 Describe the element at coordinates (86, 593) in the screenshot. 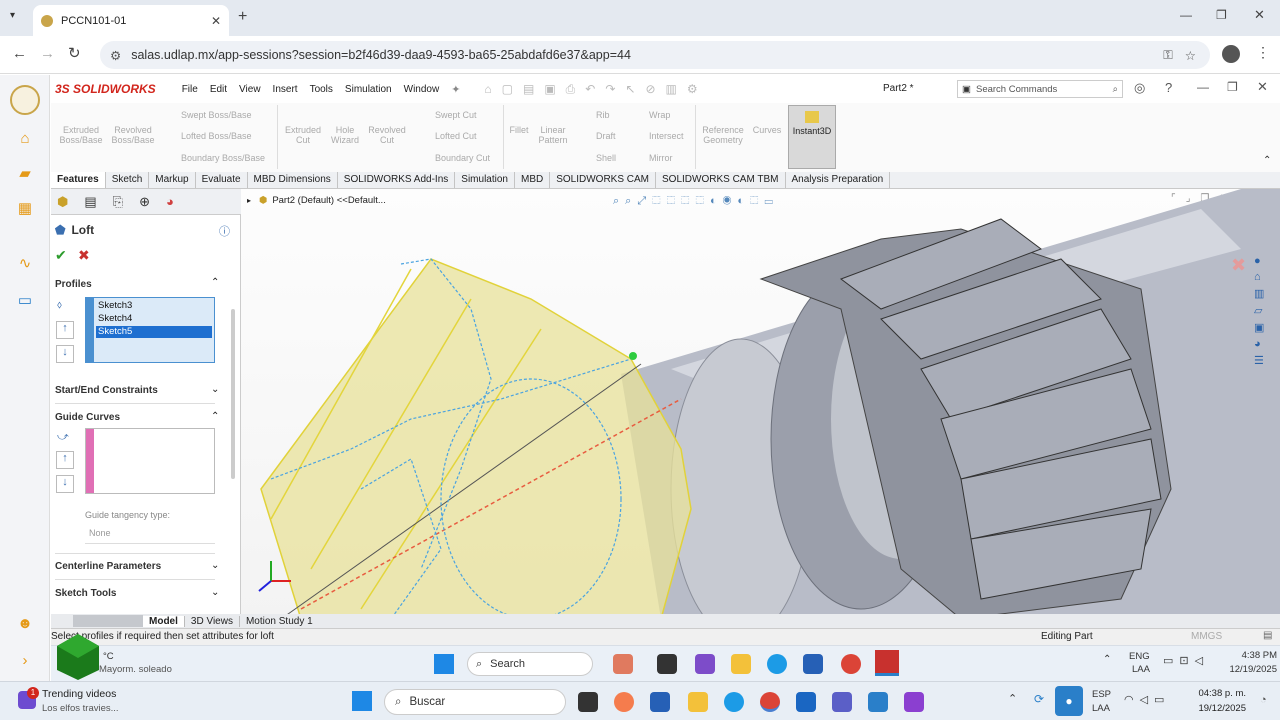

I see `sketch-tools-header: Sketch Tools` at that location.